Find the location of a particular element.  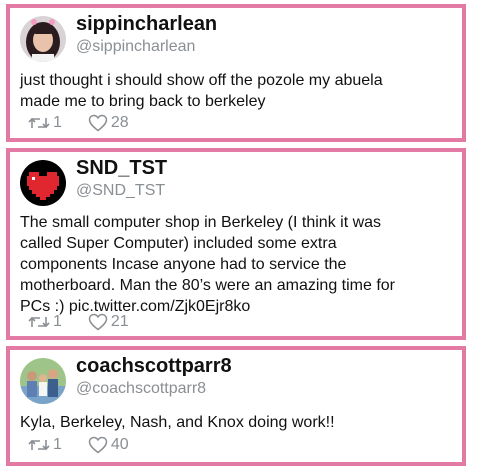

like-count: 21 is located at coordinates (119, 321).